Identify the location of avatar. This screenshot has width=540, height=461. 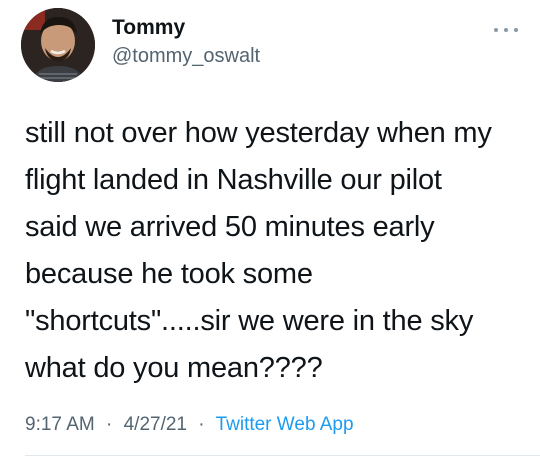
(58, 45).